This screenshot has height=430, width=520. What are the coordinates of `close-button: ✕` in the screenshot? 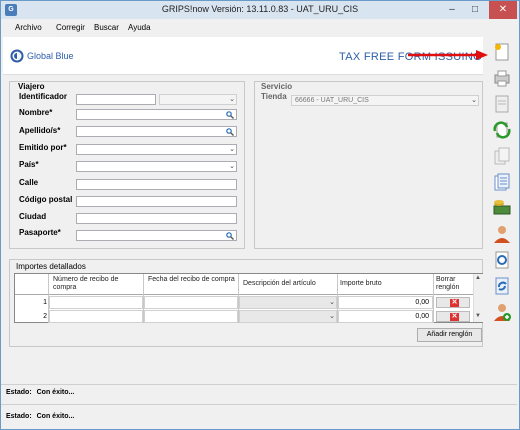 It's located at (503, 10).